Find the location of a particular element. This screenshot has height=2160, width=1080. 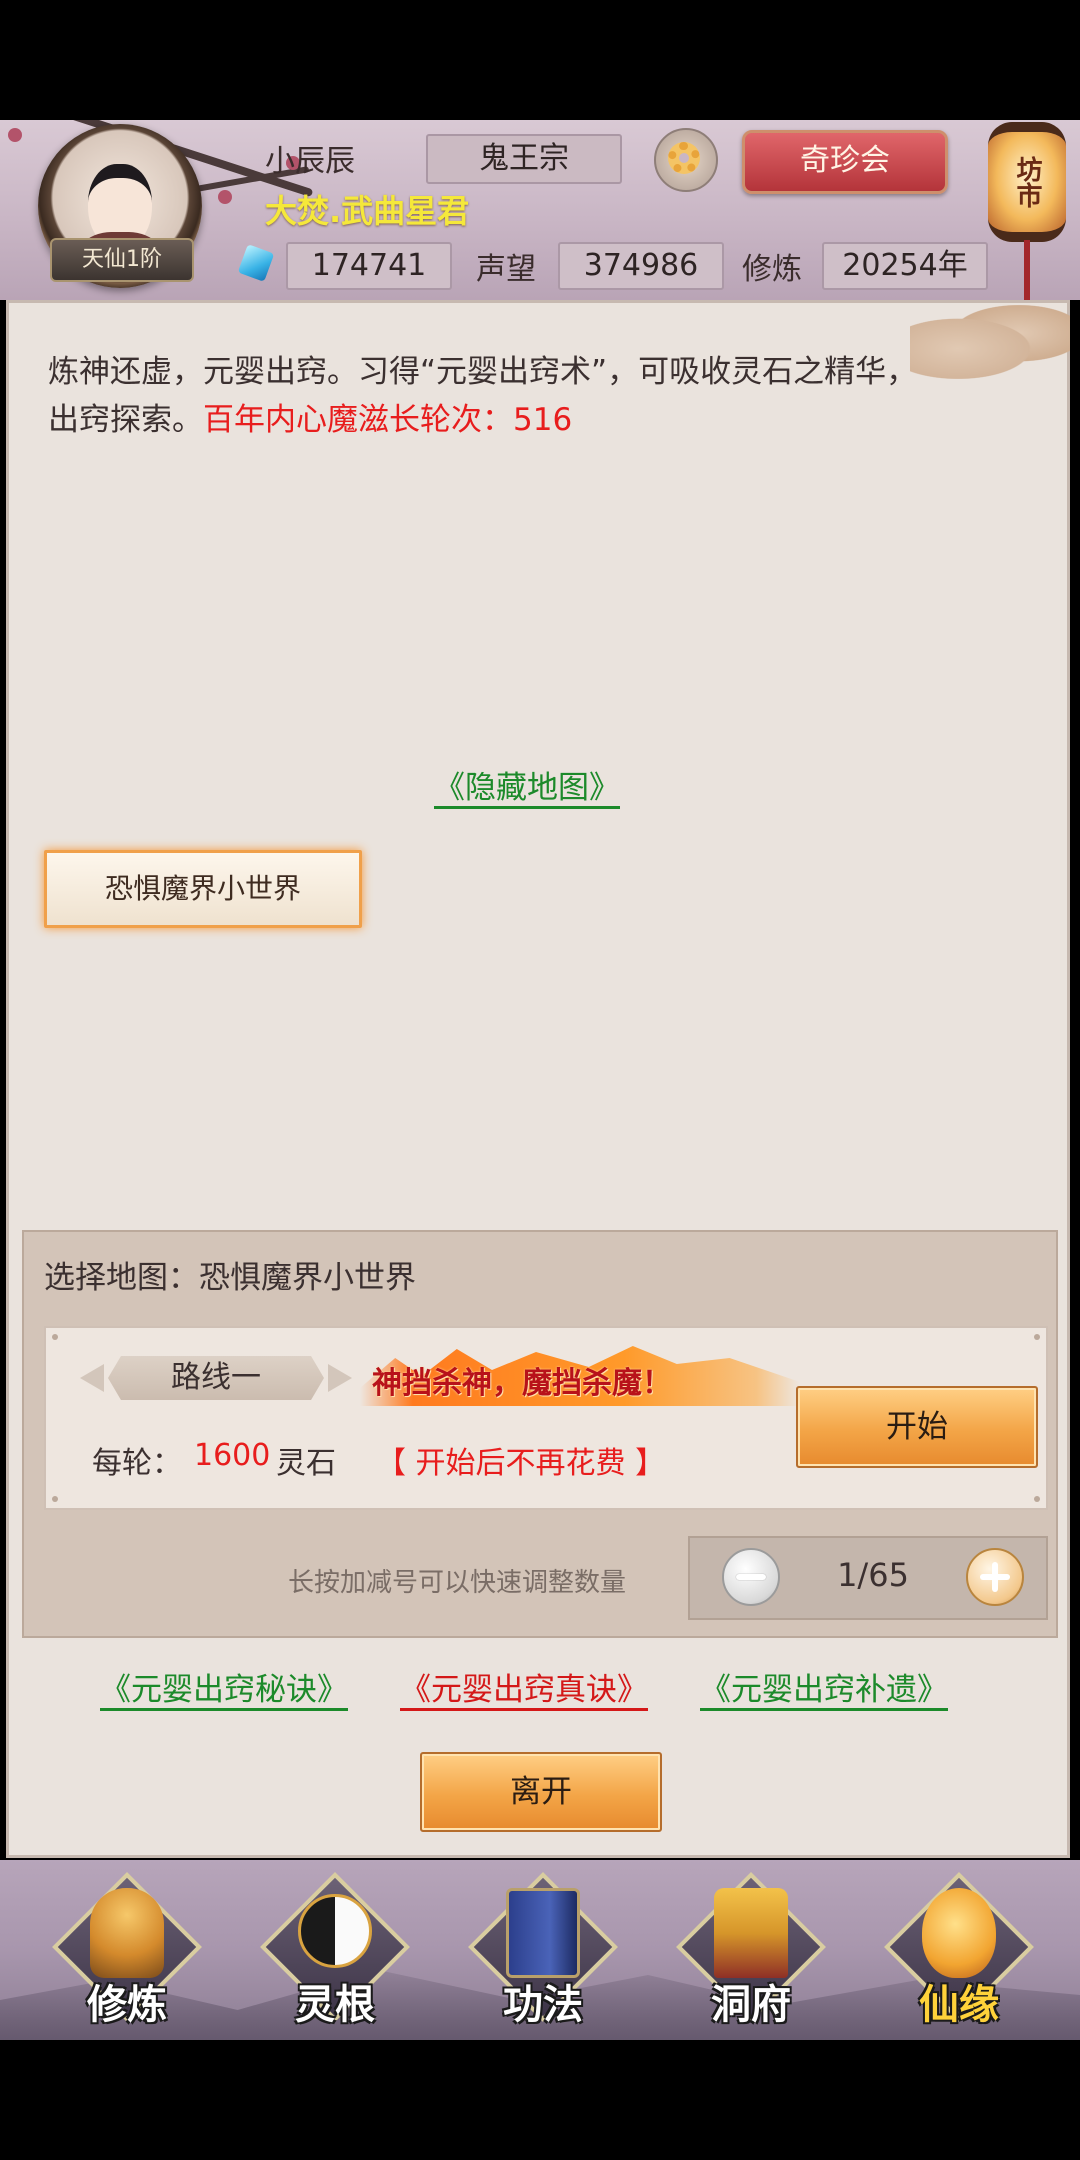

demon-growth-count: 百年内心魔滋长轮次：516 is located at coordinates (388, 420).